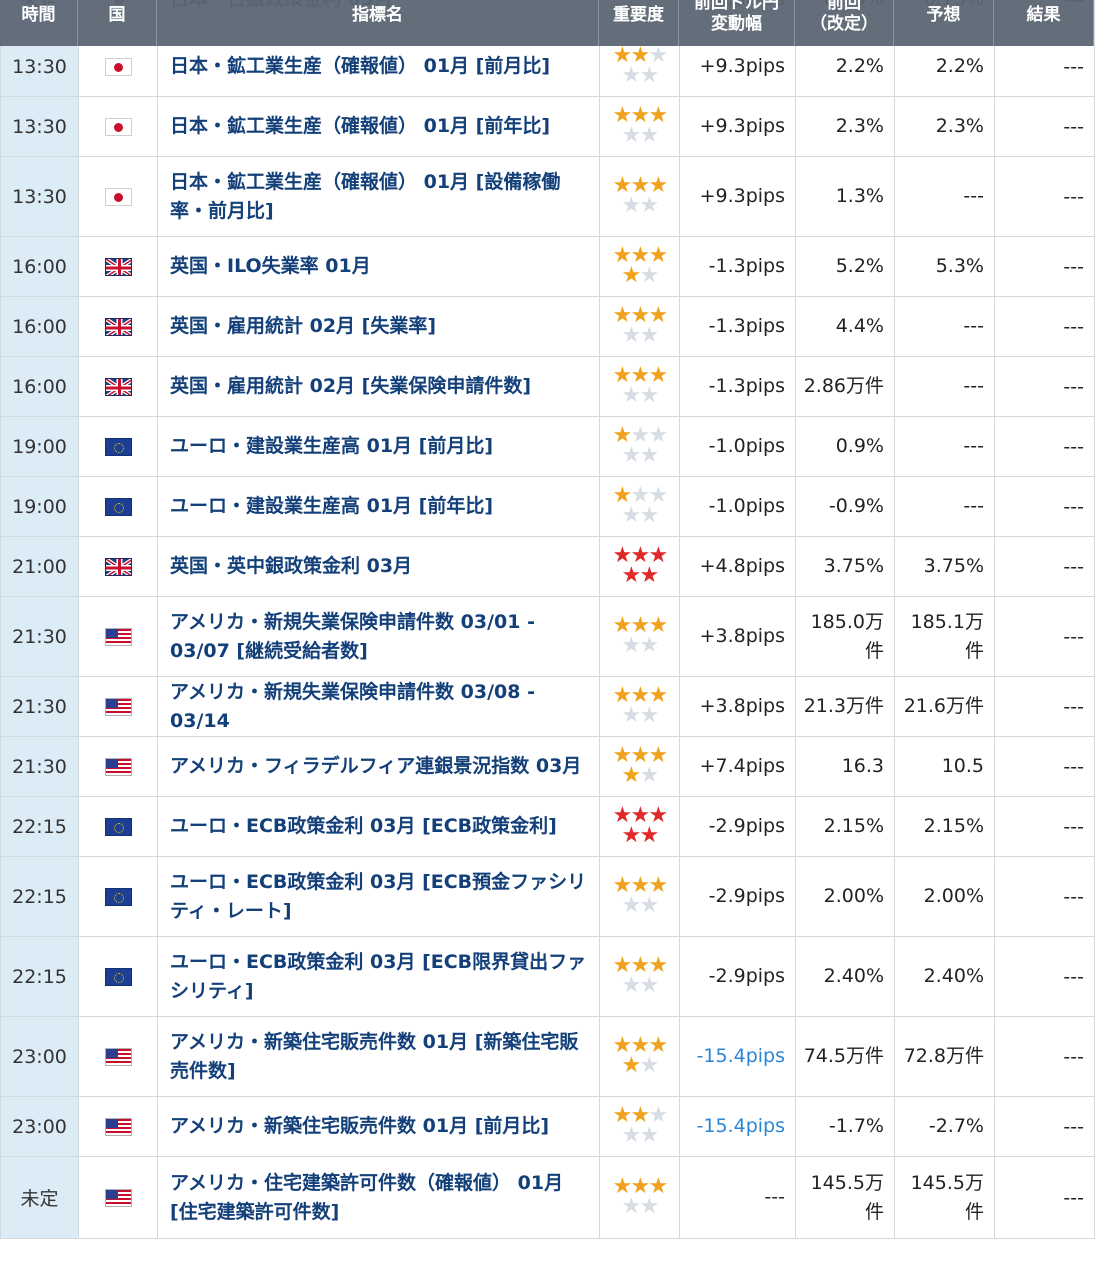 The height and width of the screenshot is (1288, 1110). Describe the element at coordinates (363, 826) in the screenshot. I see `indicator-link: ユーロ・ECB政策金利 03月 [ECB政策金利]` at that location.